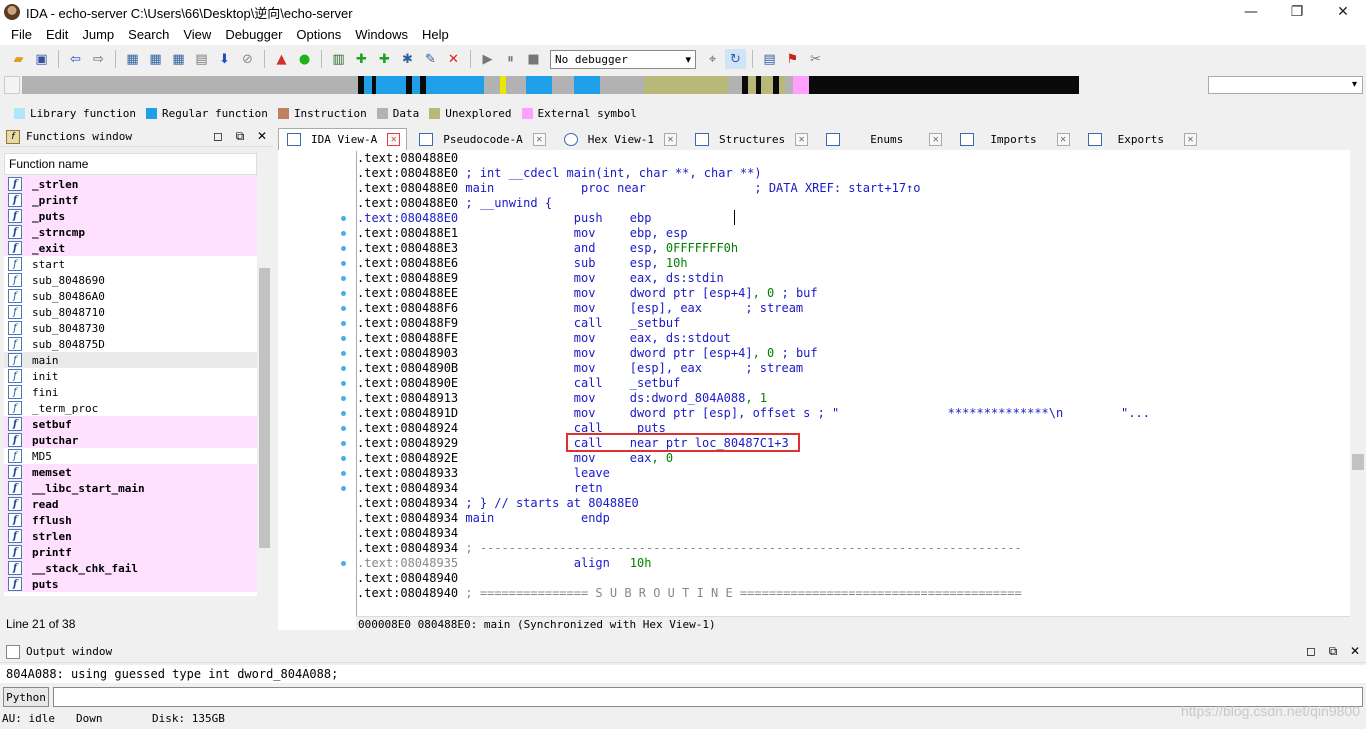 Image resolution: width=1366 pixels, height=729 pixels. What do you see at coordinates (487, 59) in the screenshot?
I see `play-icon: ▶` at bounding box center [487, 59].